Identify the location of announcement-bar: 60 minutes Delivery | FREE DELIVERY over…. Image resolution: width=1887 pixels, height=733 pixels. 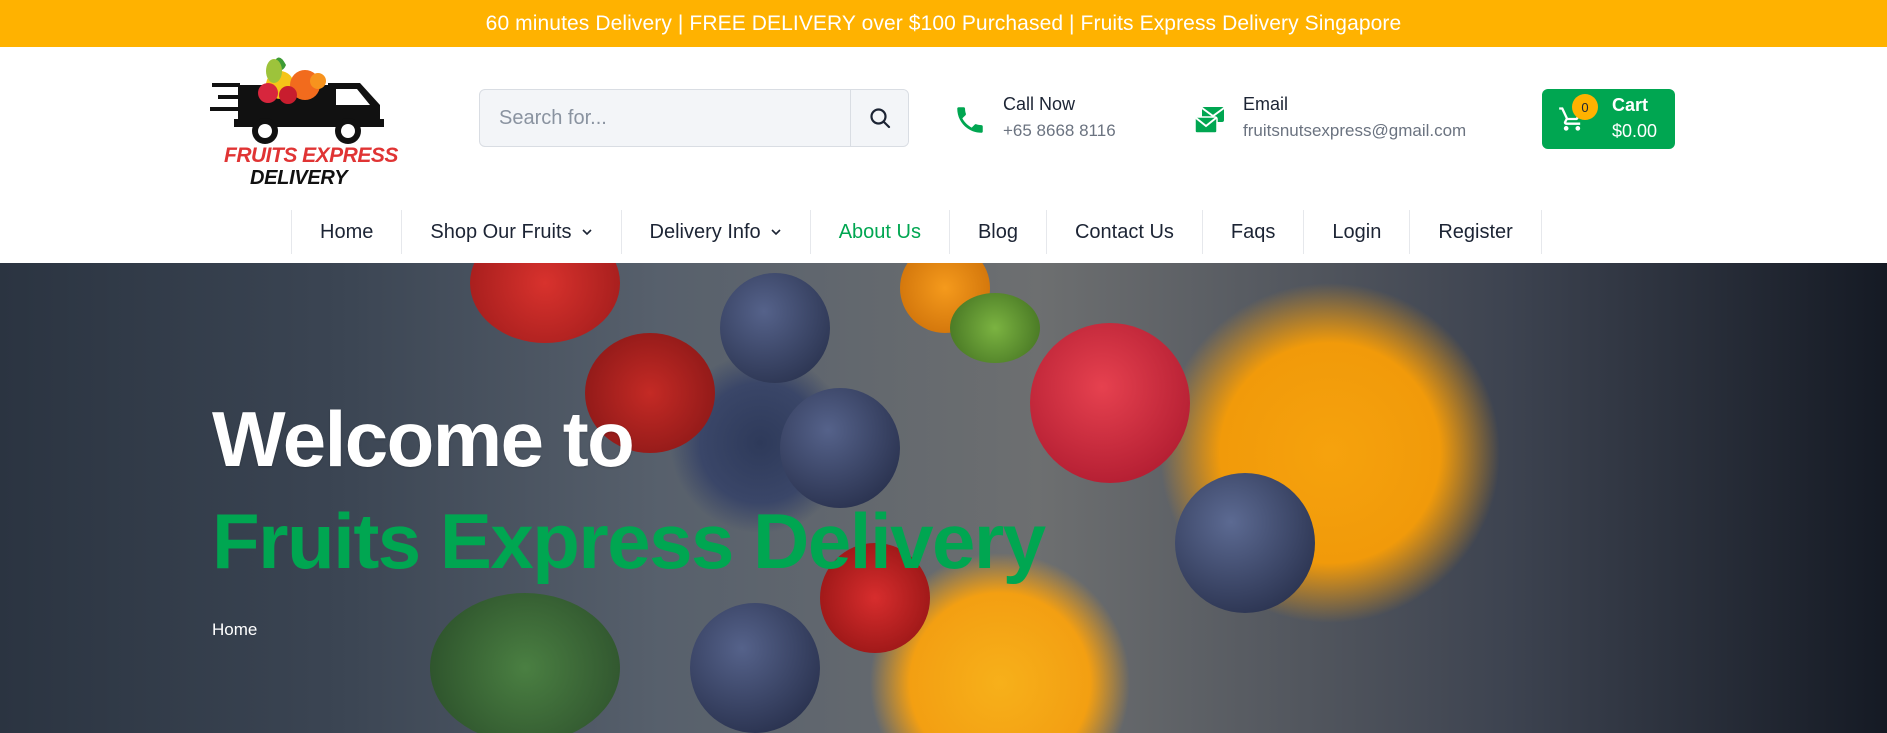
(943, 23).